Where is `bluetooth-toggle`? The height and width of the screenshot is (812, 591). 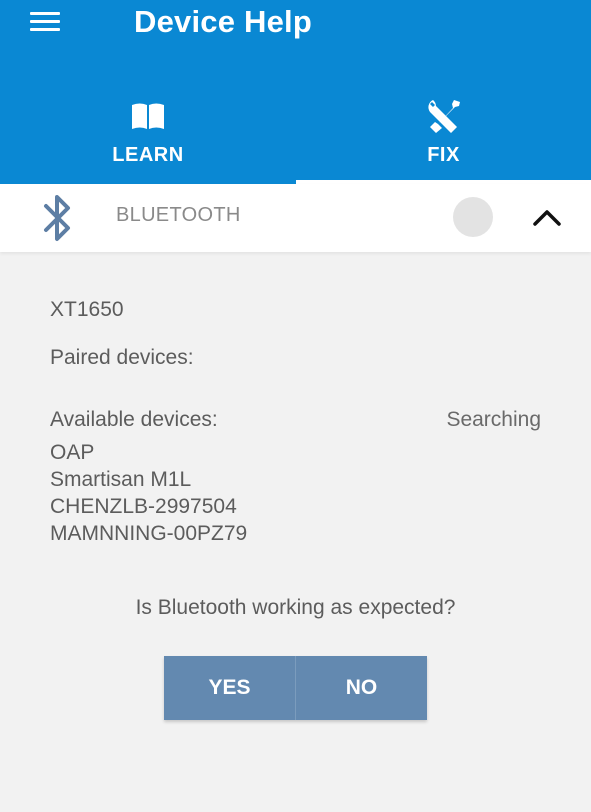
bluetooth-toggle is located at coordinates (473, 217).